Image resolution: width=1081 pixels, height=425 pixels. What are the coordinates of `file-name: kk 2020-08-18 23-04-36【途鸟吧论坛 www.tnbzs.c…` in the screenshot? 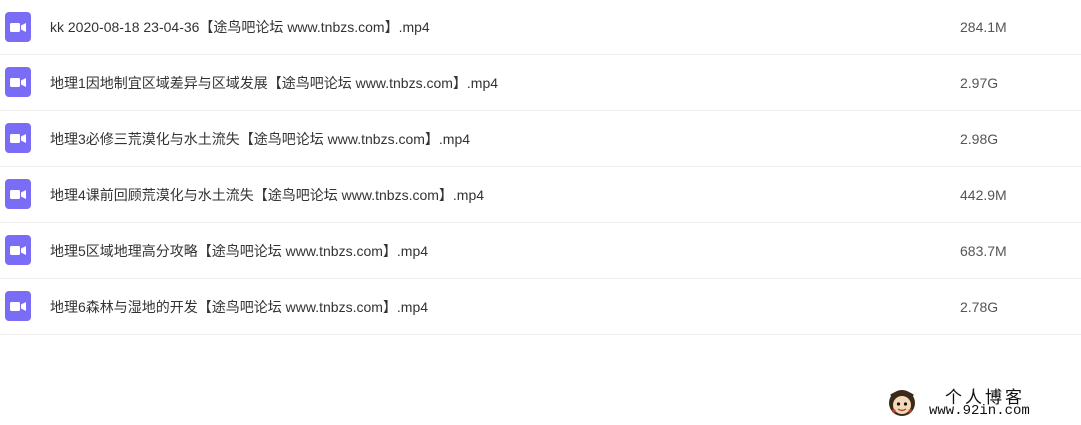 It's located at (240, 27).